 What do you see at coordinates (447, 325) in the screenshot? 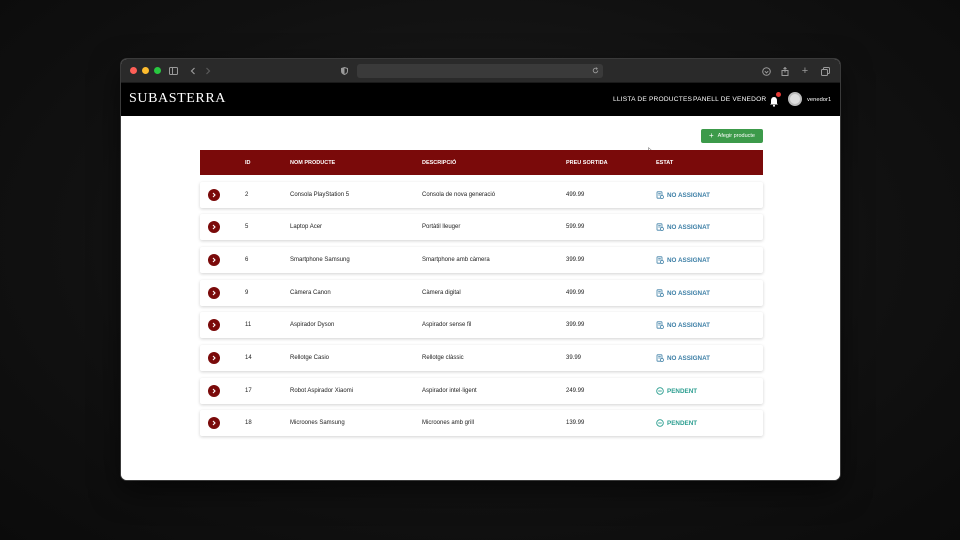
I see `product-description: Aspirador sense fil` at bounding box center [447, 325].